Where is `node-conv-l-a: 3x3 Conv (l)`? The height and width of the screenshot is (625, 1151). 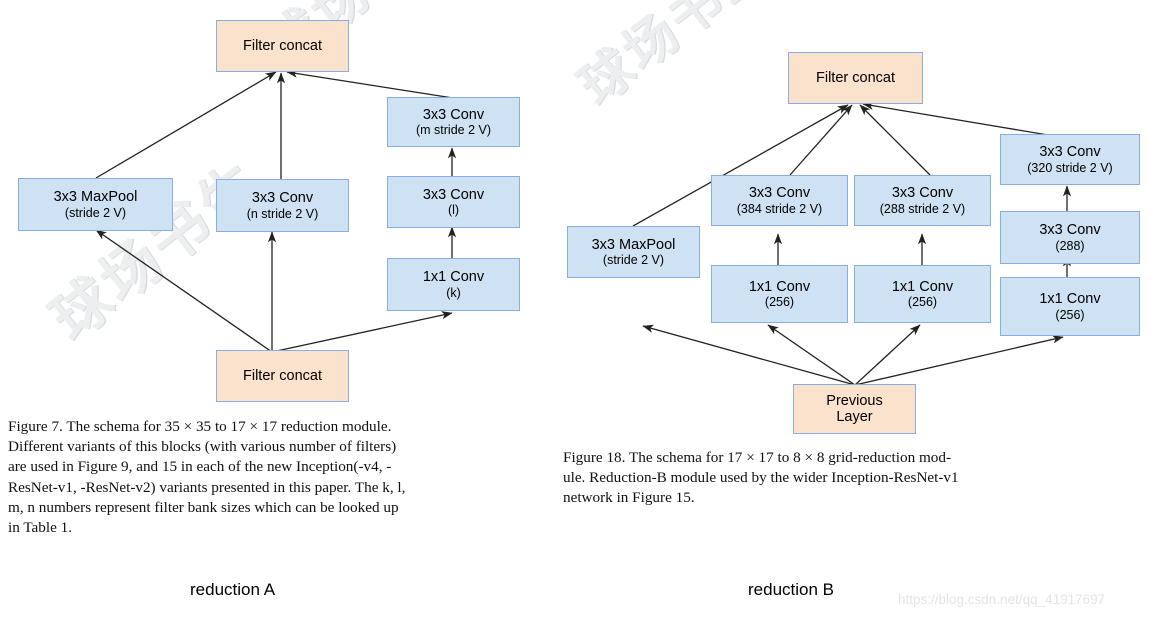
node-conv-l-a: 3x3 Conv (l) is located at coordinates (453, 202).